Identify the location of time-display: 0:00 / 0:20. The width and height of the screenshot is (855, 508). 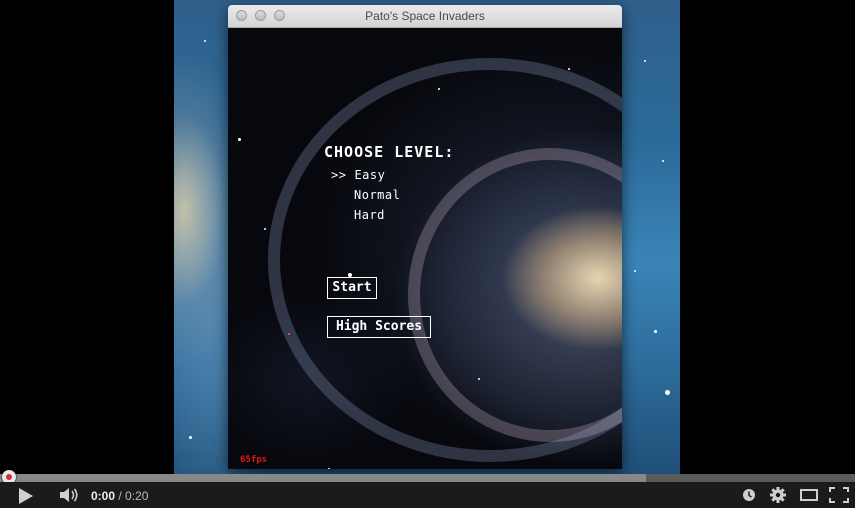
(119, 496).